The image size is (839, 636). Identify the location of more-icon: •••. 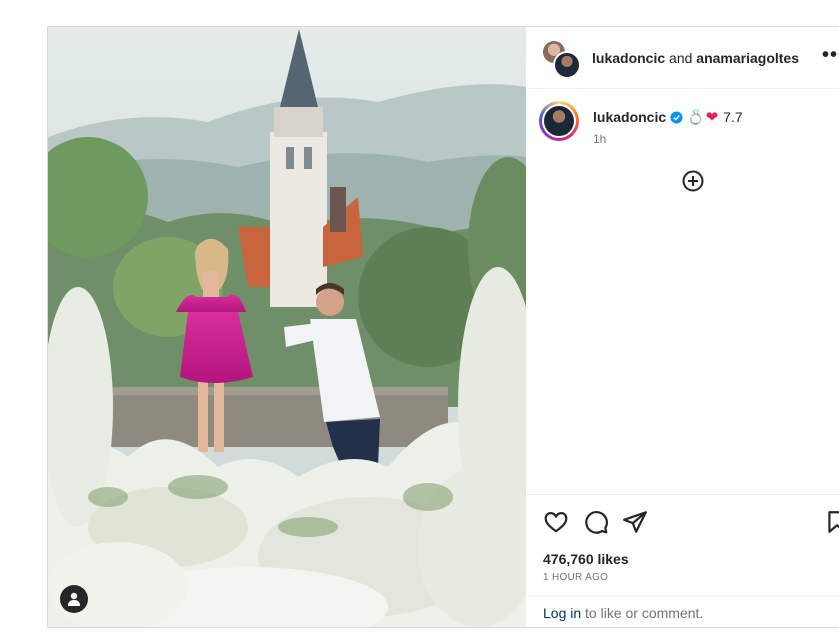
(830, 55).